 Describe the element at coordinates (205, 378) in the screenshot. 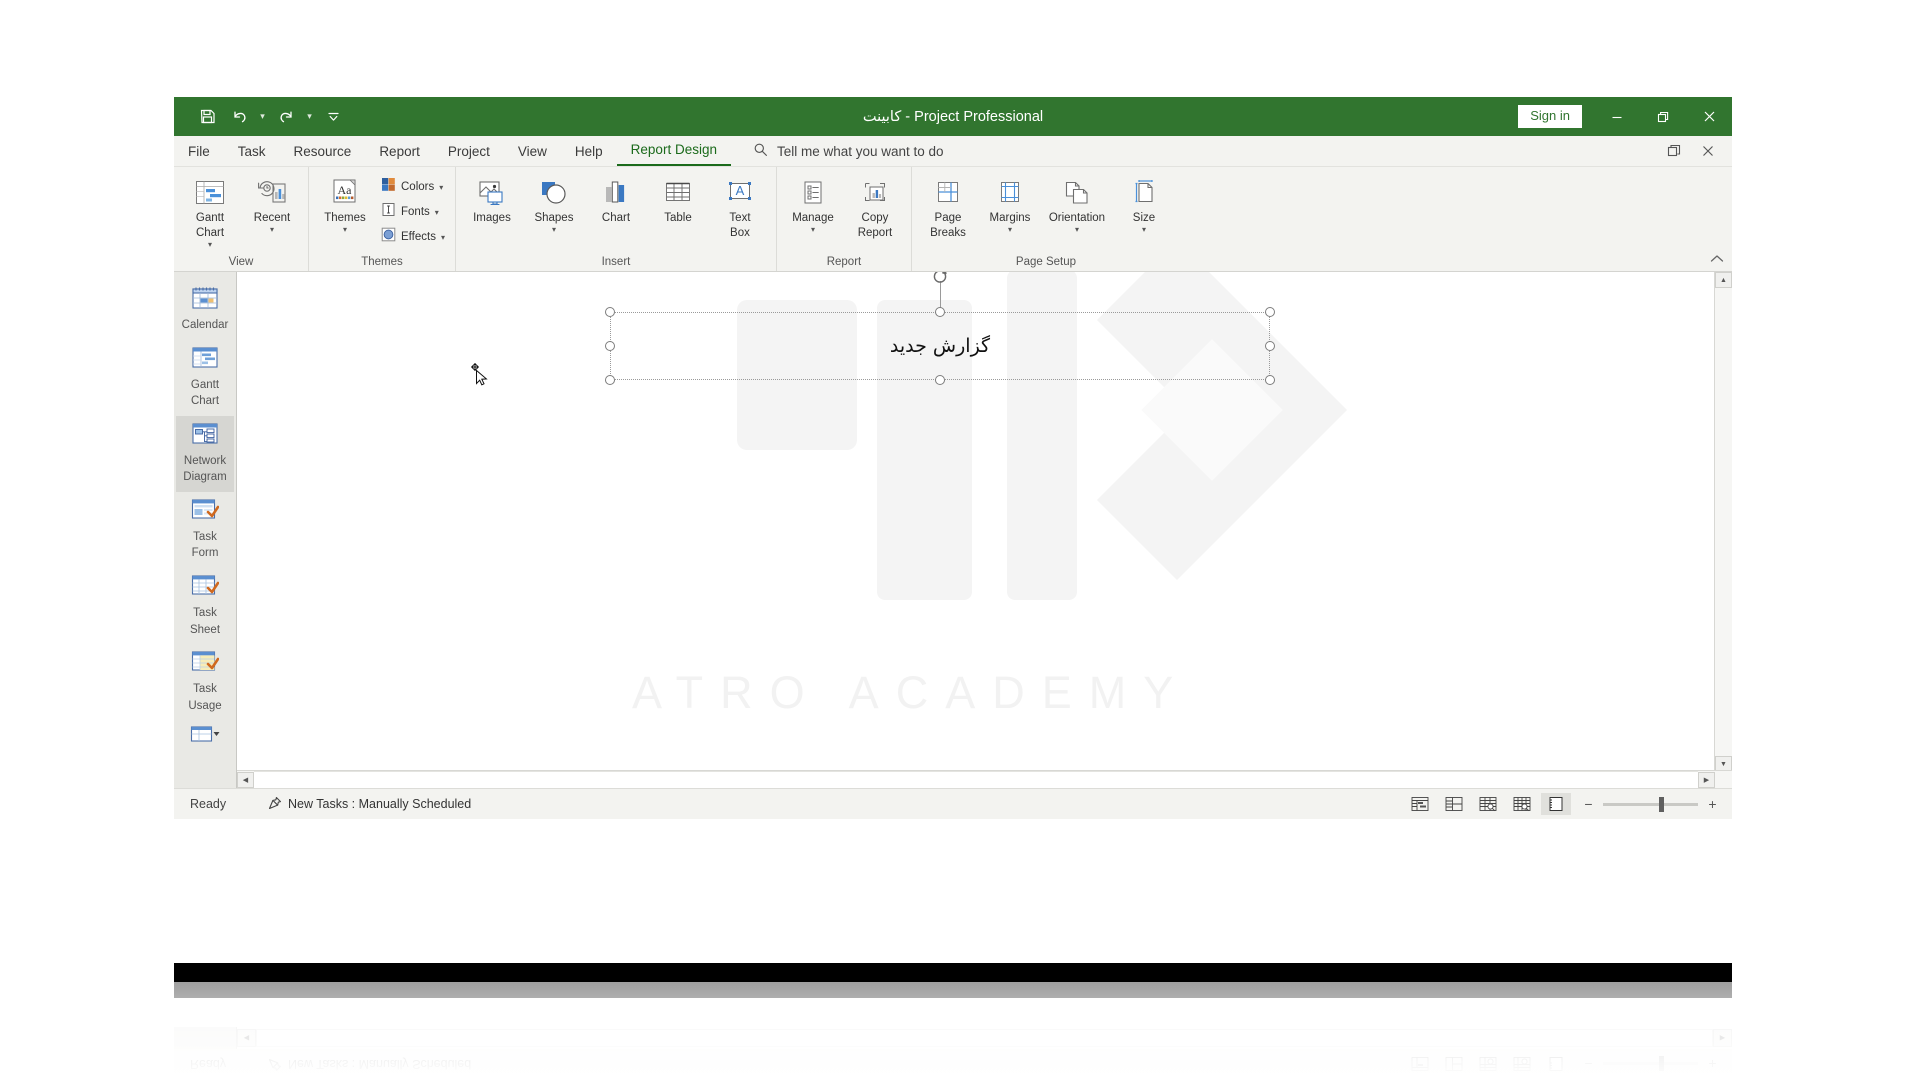

I see `sidebar-item-gantt-chart: Gantt Chart` at that location.